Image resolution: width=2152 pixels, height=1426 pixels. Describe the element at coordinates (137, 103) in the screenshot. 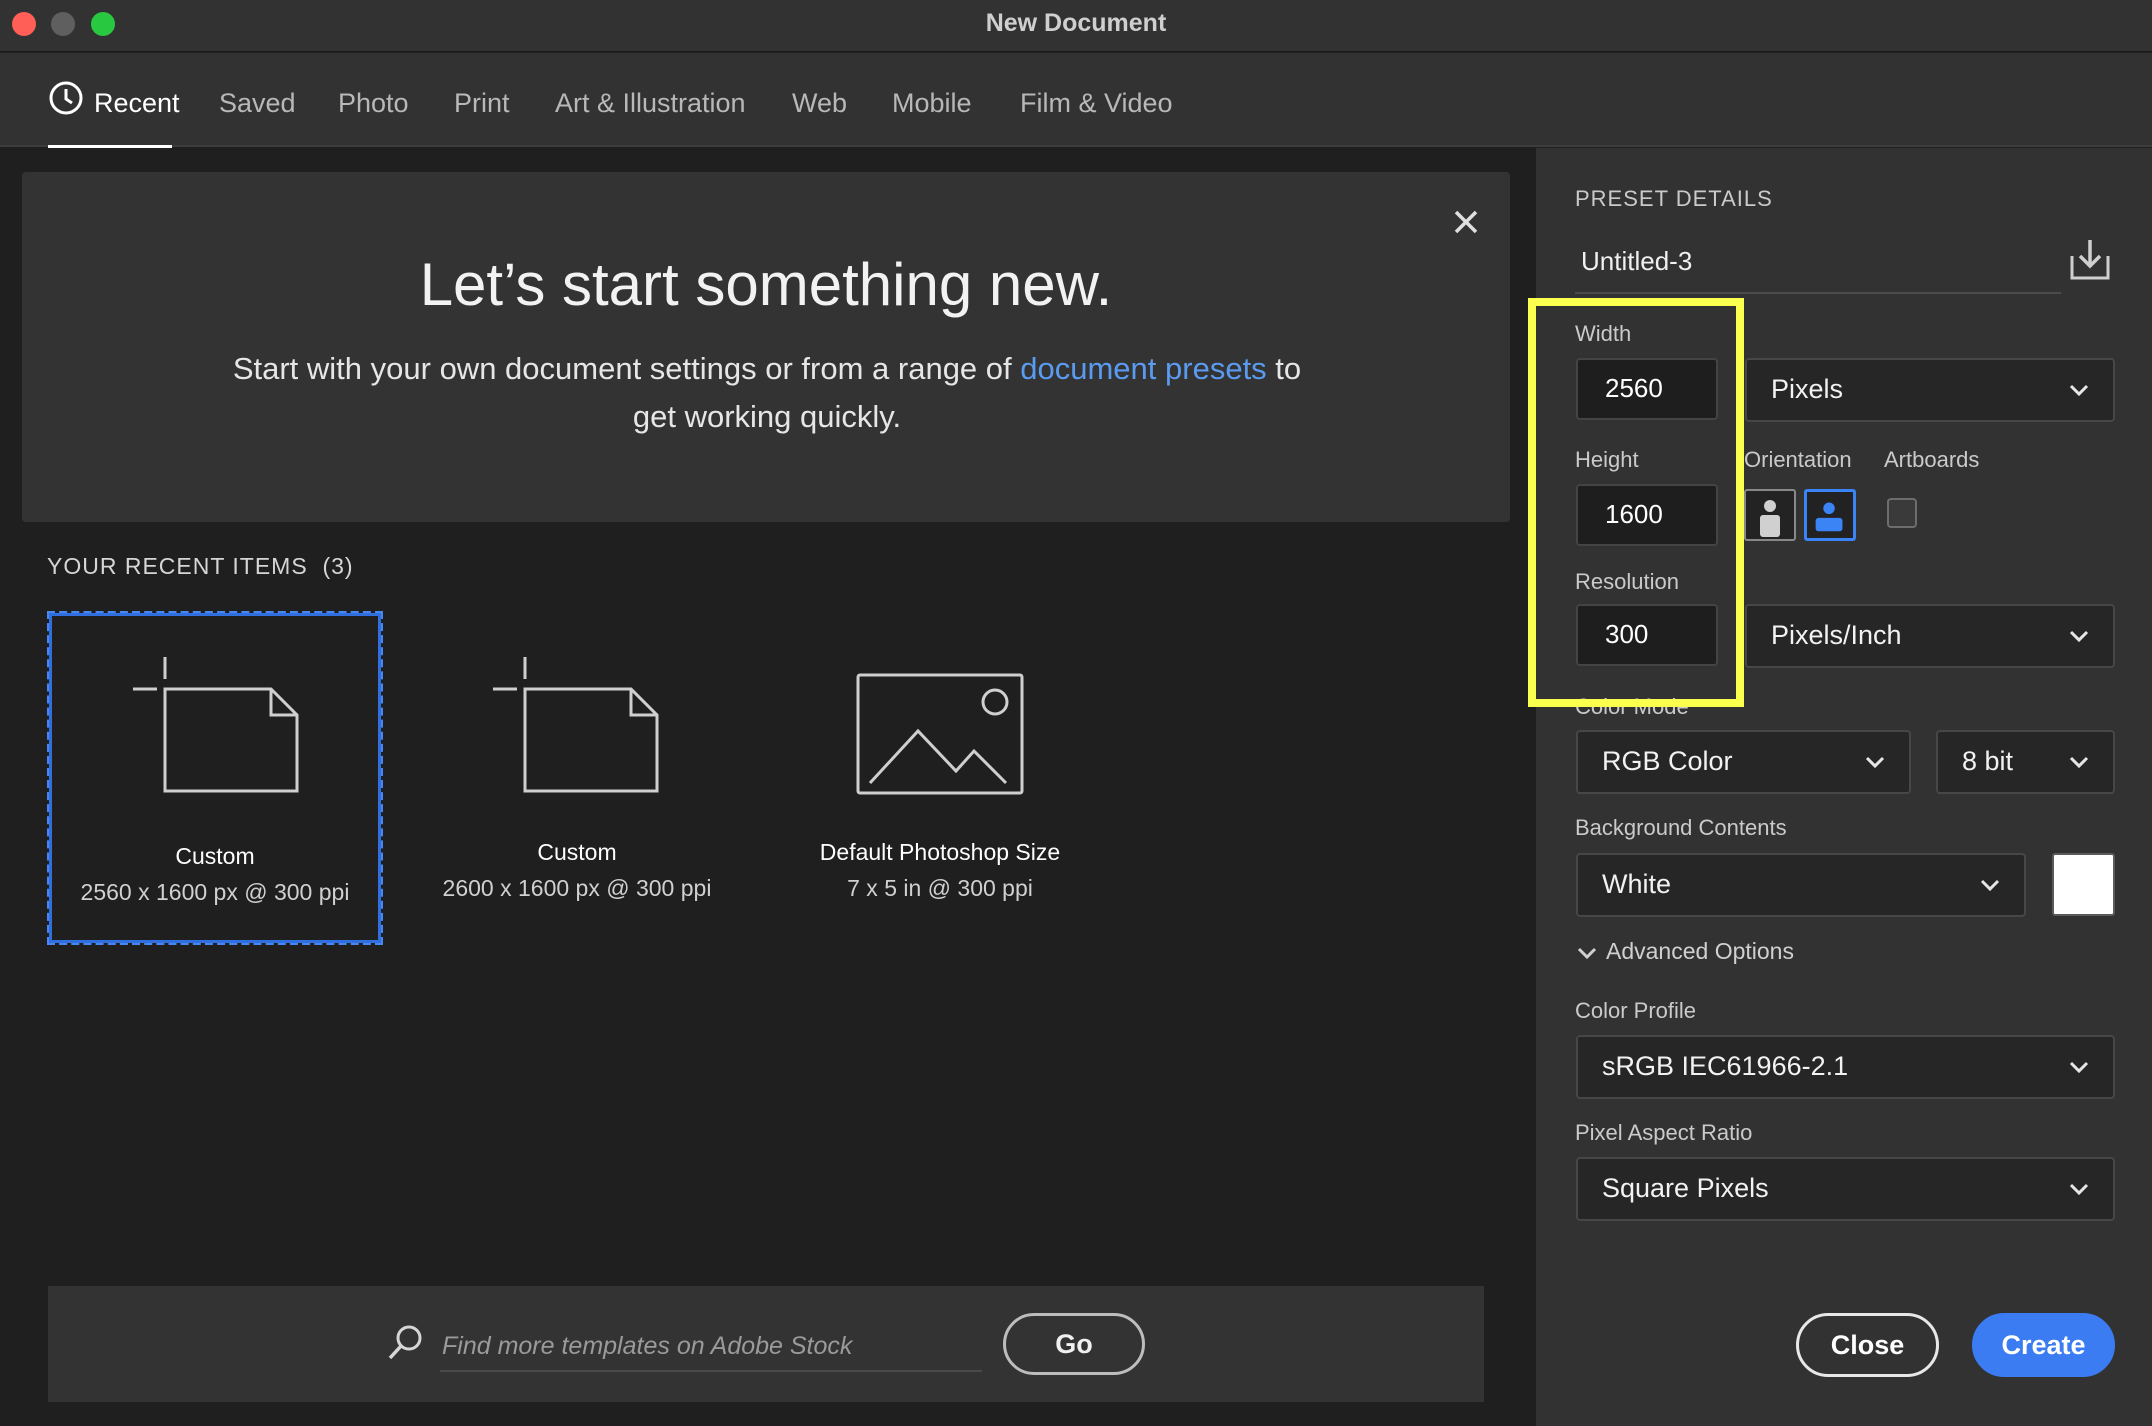

I see `tab-recent: Recent` at that location.